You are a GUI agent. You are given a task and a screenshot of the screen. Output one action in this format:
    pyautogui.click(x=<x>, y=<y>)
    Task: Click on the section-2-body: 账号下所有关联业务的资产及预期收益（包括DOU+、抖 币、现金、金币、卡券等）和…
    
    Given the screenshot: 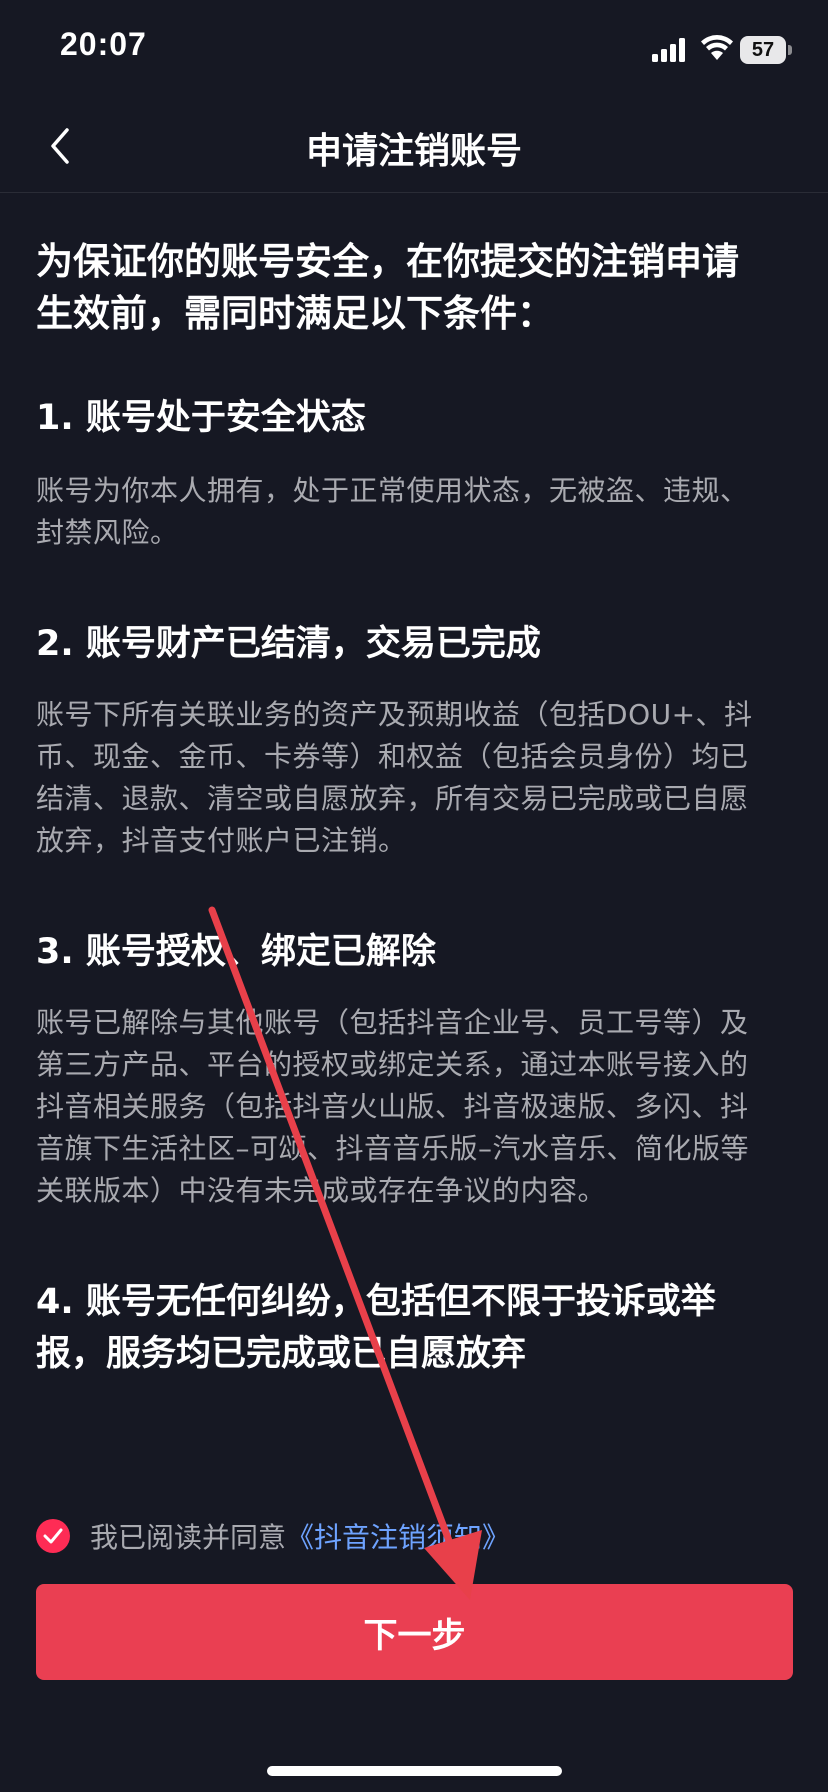 What is the action you would take?
    pyautogui.click(x=416, y=778)
    